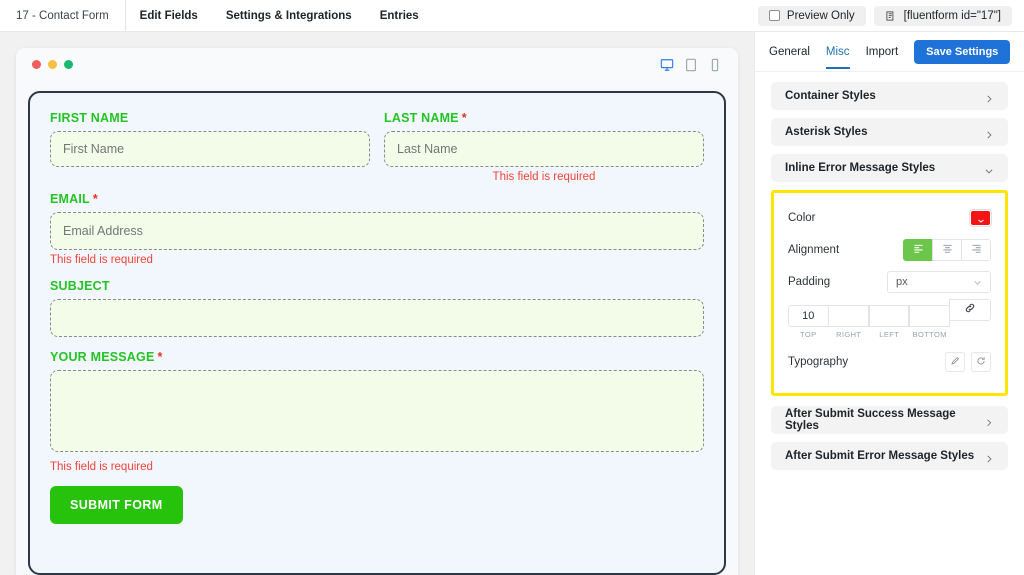  What do you see at coordinates (70, 199) in the screenshot?
I see `label-email-text: EMAIL` at bounding box center [70, 199].